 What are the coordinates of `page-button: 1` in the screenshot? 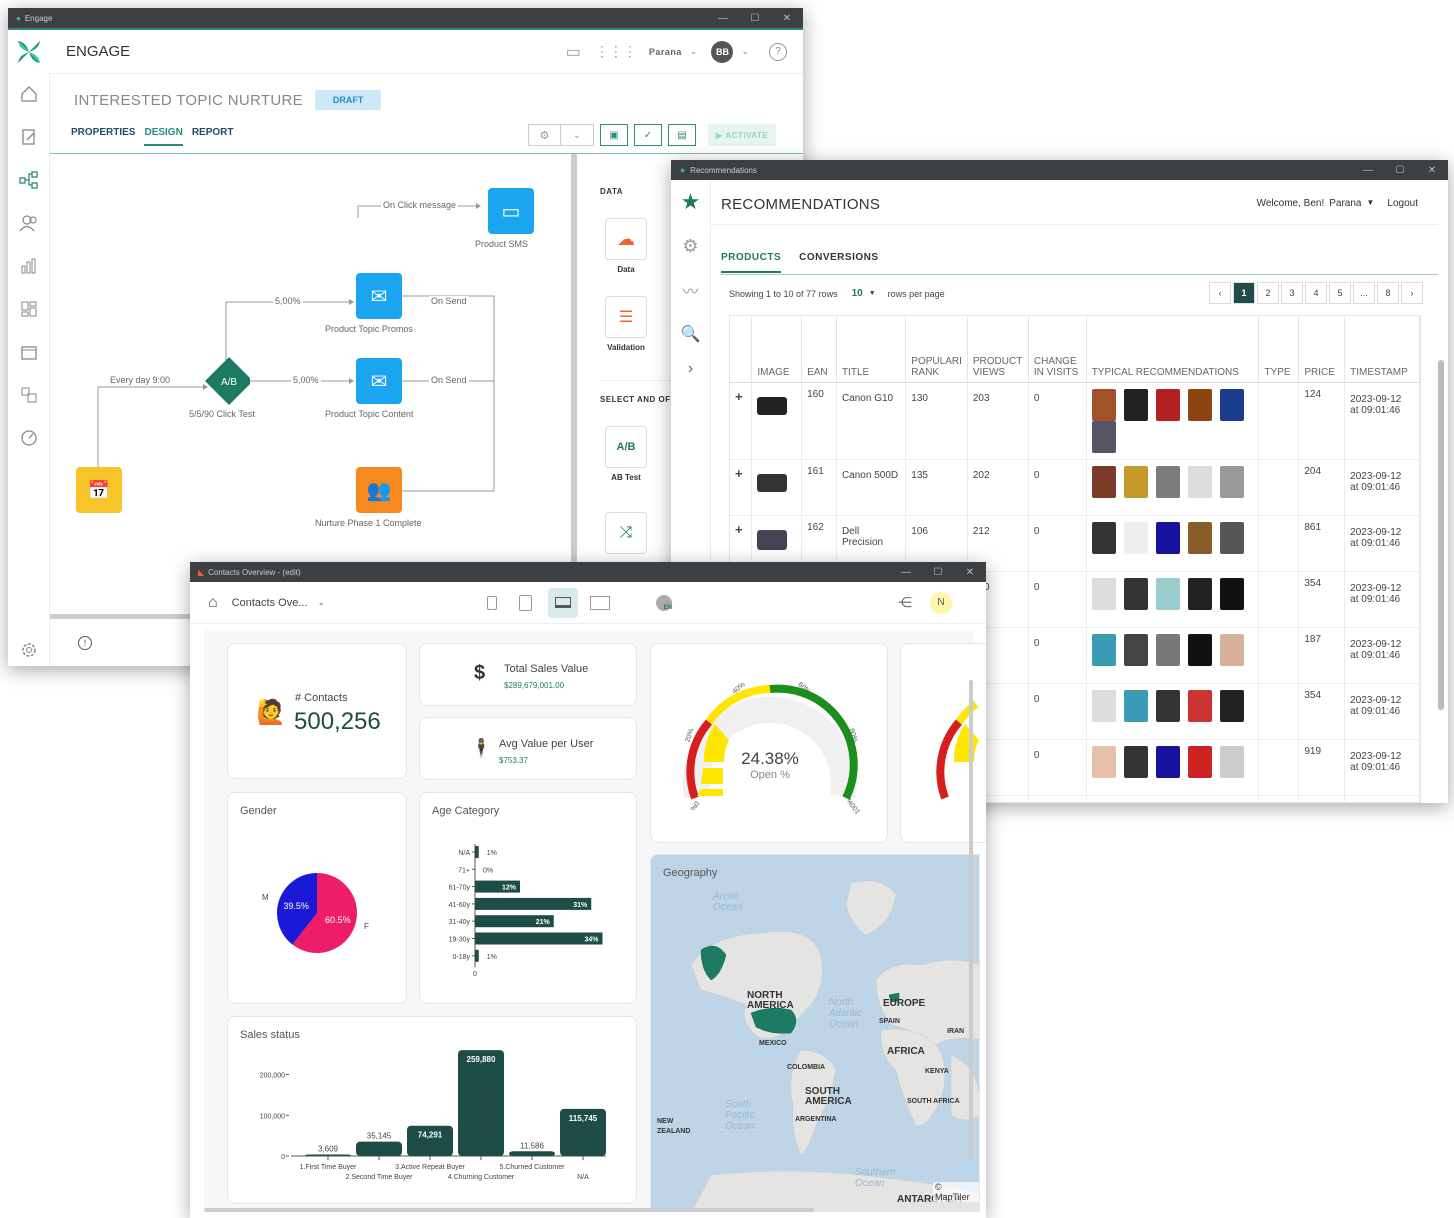 It's located at (1244, 293).